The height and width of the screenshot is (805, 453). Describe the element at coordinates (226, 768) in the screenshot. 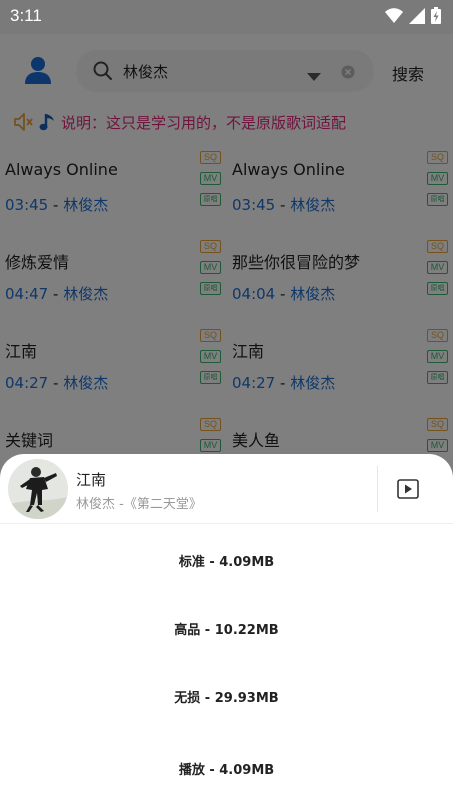

I see `play-option: 播放 - 4.09MB` at that location.